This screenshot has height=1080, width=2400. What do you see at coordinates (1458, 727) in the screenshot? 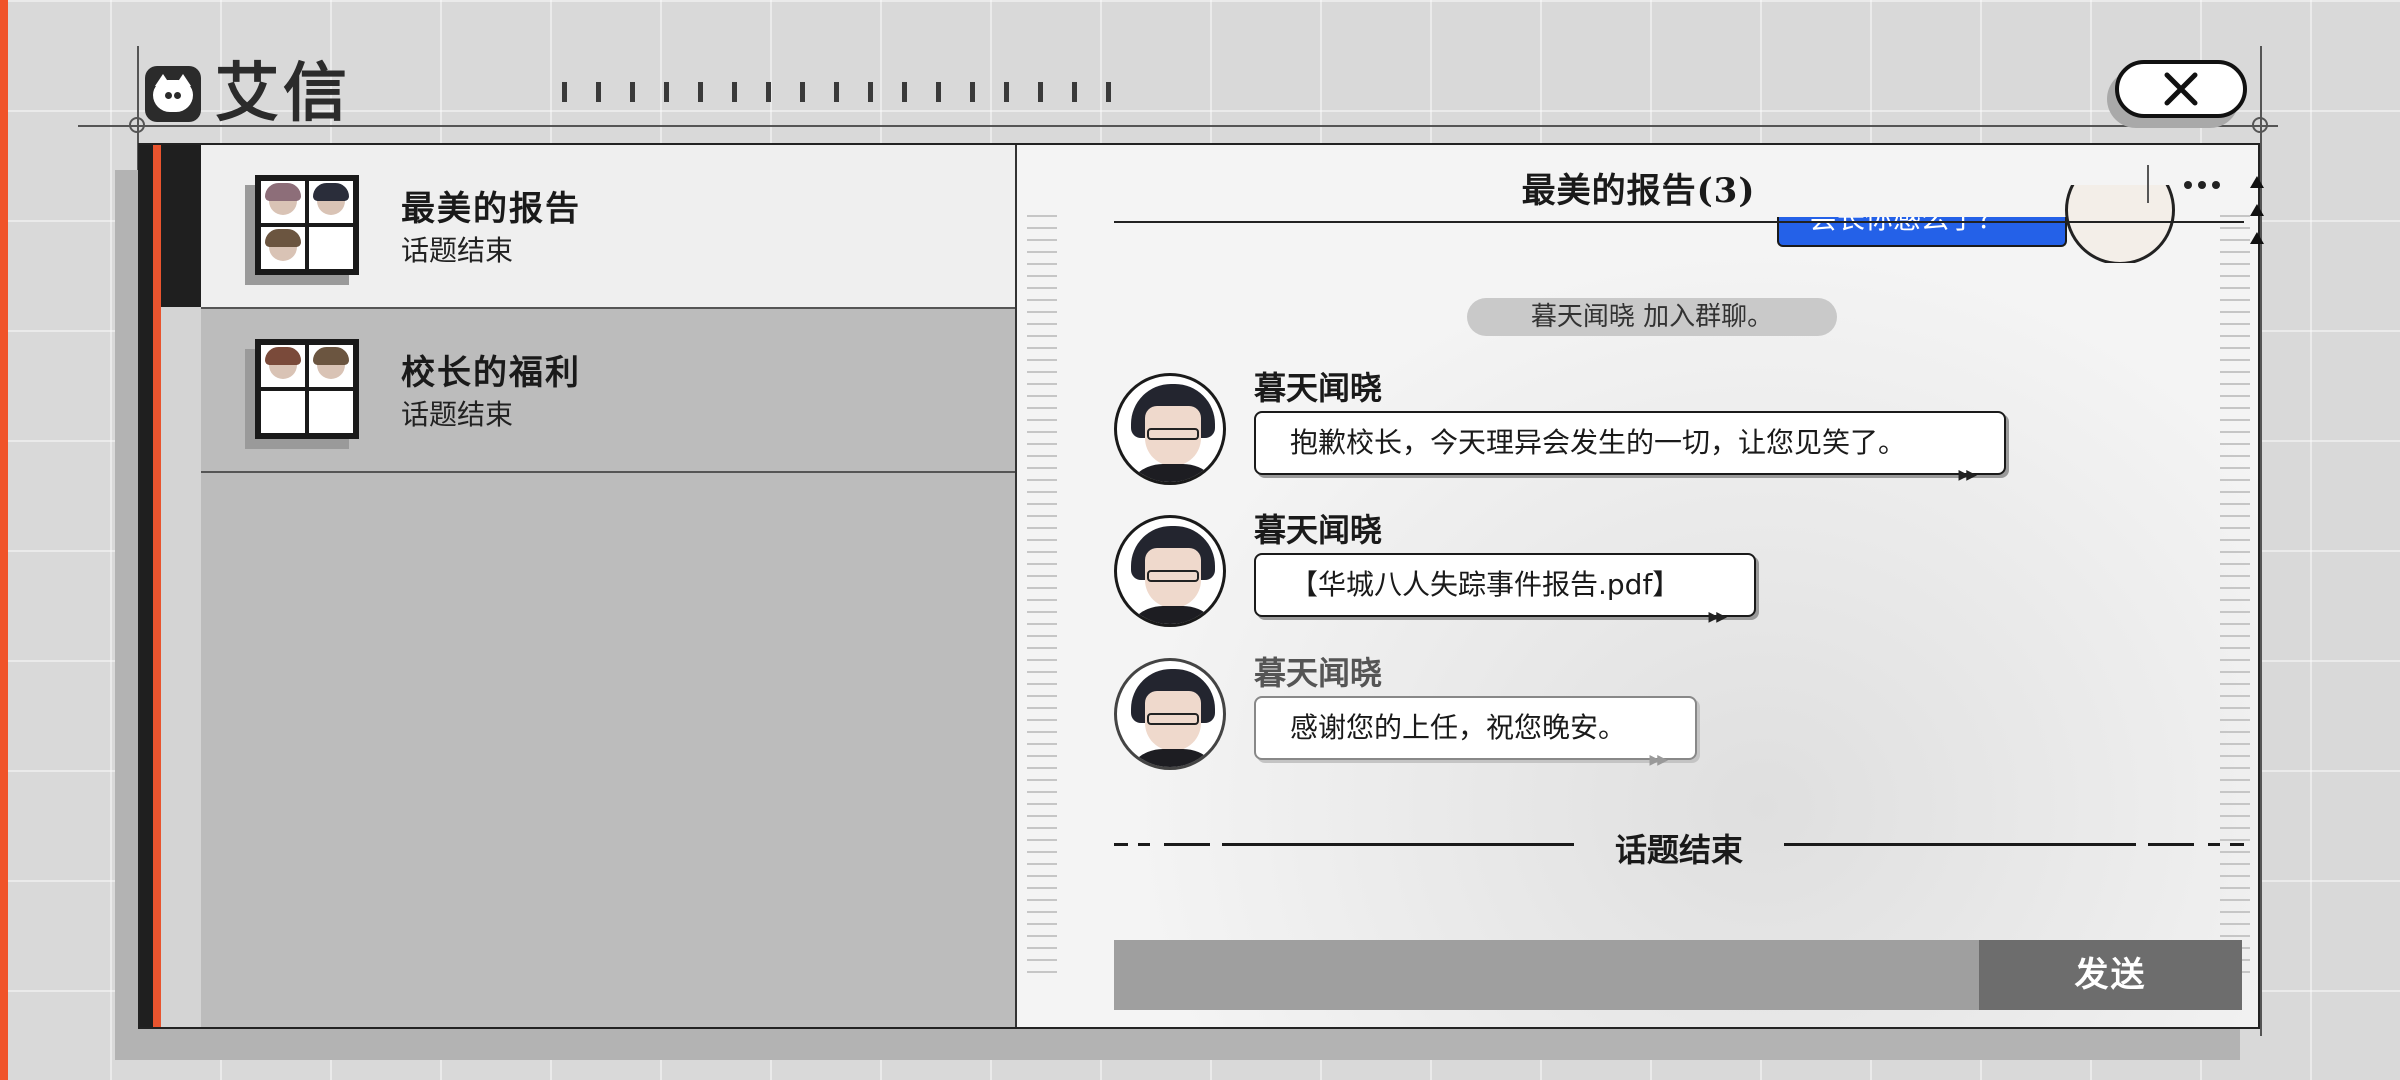
I see `message-text: 感谢您的上任，祝您晚安。` at bounding box center [1458, 727].